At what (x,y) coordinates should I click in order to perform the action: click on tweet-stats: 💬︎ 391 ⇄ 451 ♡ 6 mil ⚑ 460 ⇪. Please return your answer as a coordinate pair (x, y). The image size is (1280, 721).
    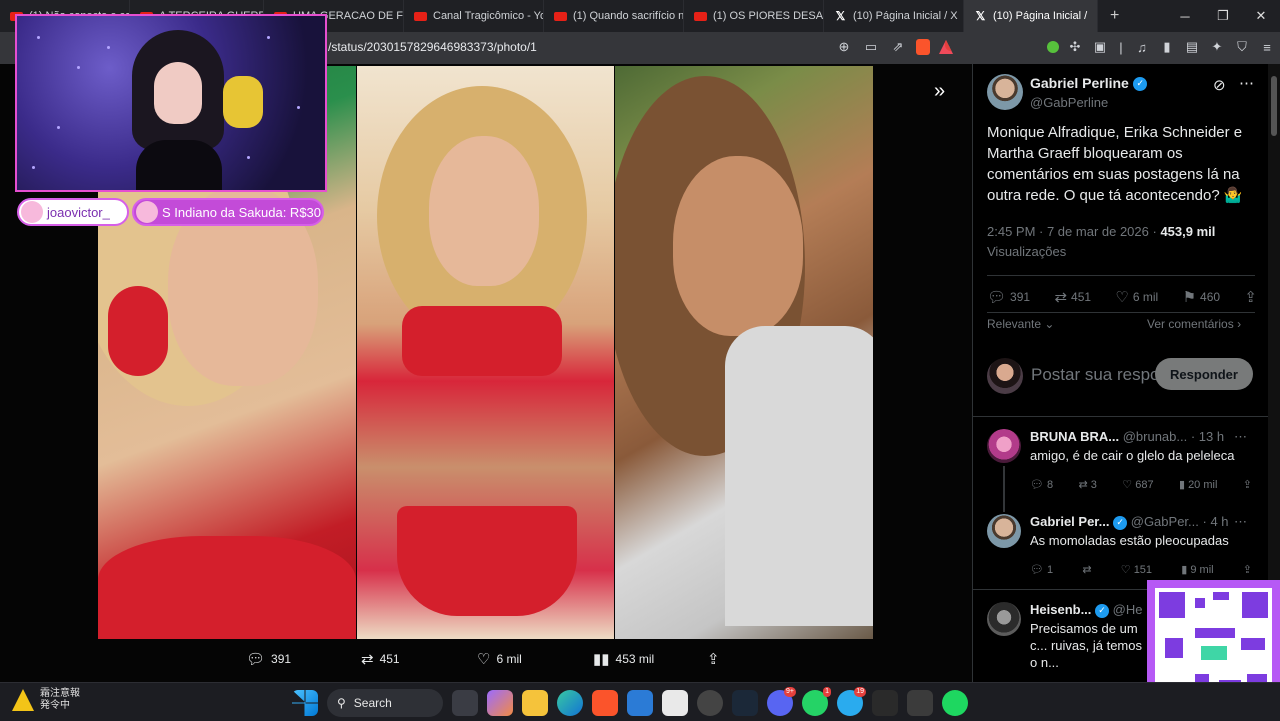
    Looking at the image, I should click on (1122, 297).